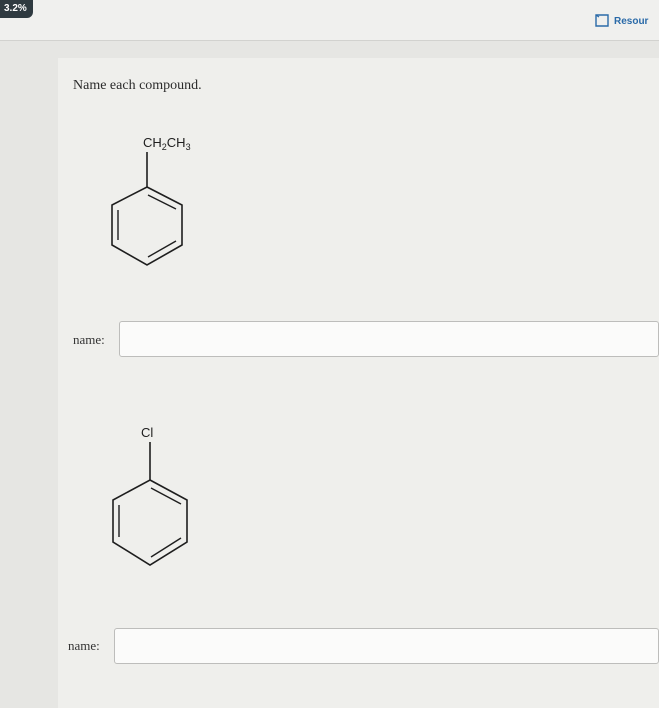  Describe the element at coordinates (602, 20) in the screenshot. I see `bookmark-icon` at that location.